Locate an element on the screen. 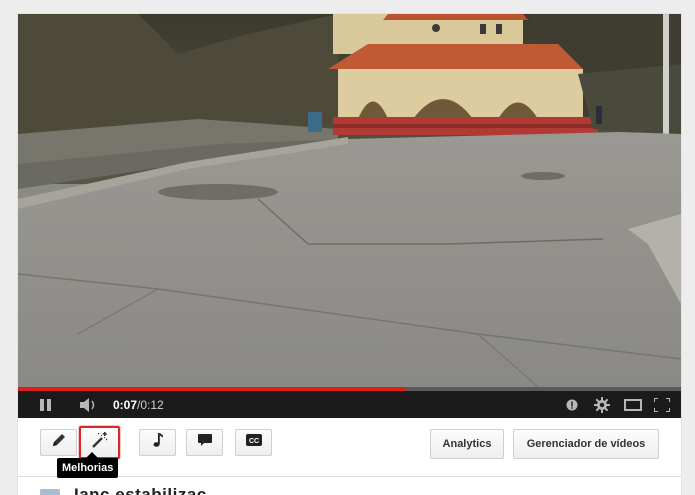 Image resolution: width=695 pixels, height=495 pixels. enhancements-tooltip: Melhorias is located at coordinates (88, 468).